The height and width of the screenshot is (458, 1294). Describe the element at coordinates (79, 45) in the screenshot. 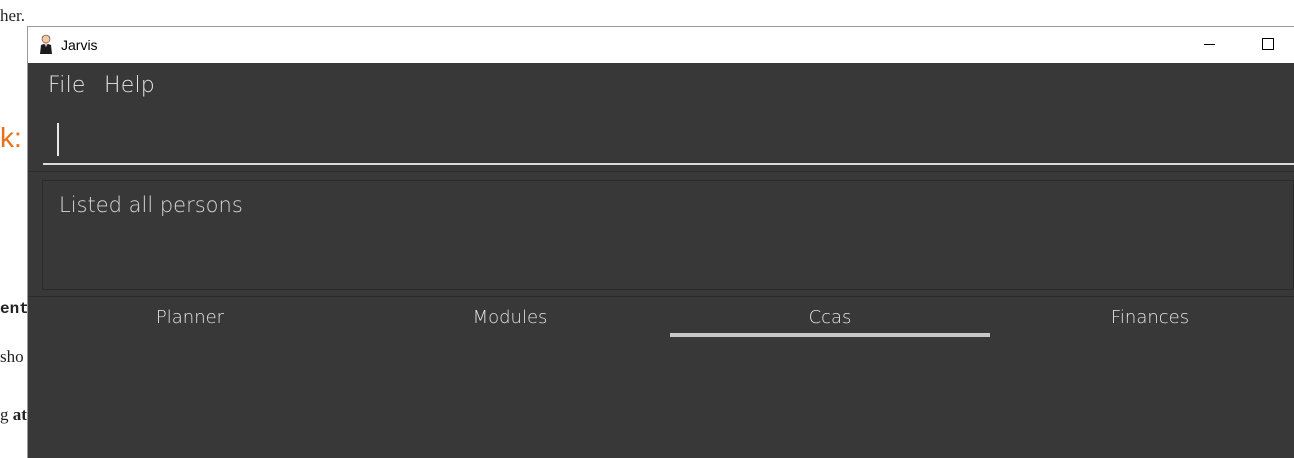

I see `window-title: Jarvis` at that location.